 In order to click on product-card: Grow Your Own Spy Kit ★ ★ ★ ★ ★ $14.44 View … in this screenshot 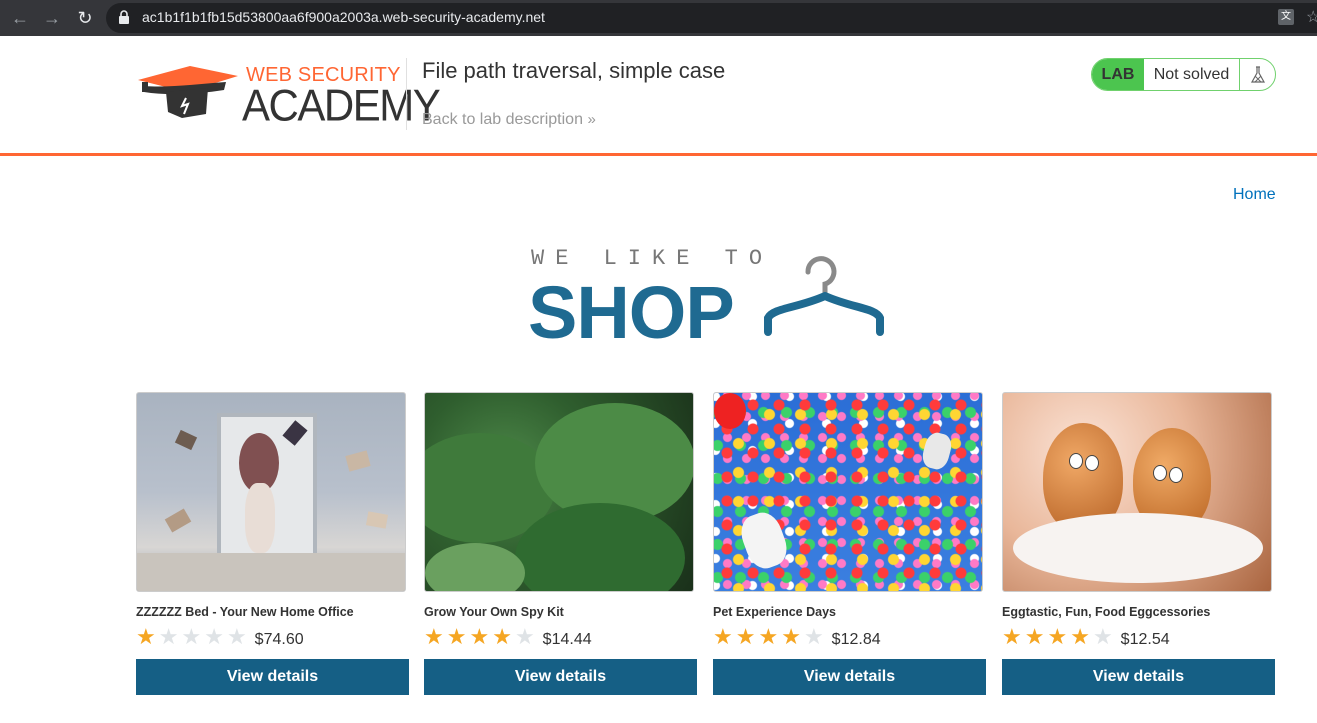, I will do `click(561, 543)`.